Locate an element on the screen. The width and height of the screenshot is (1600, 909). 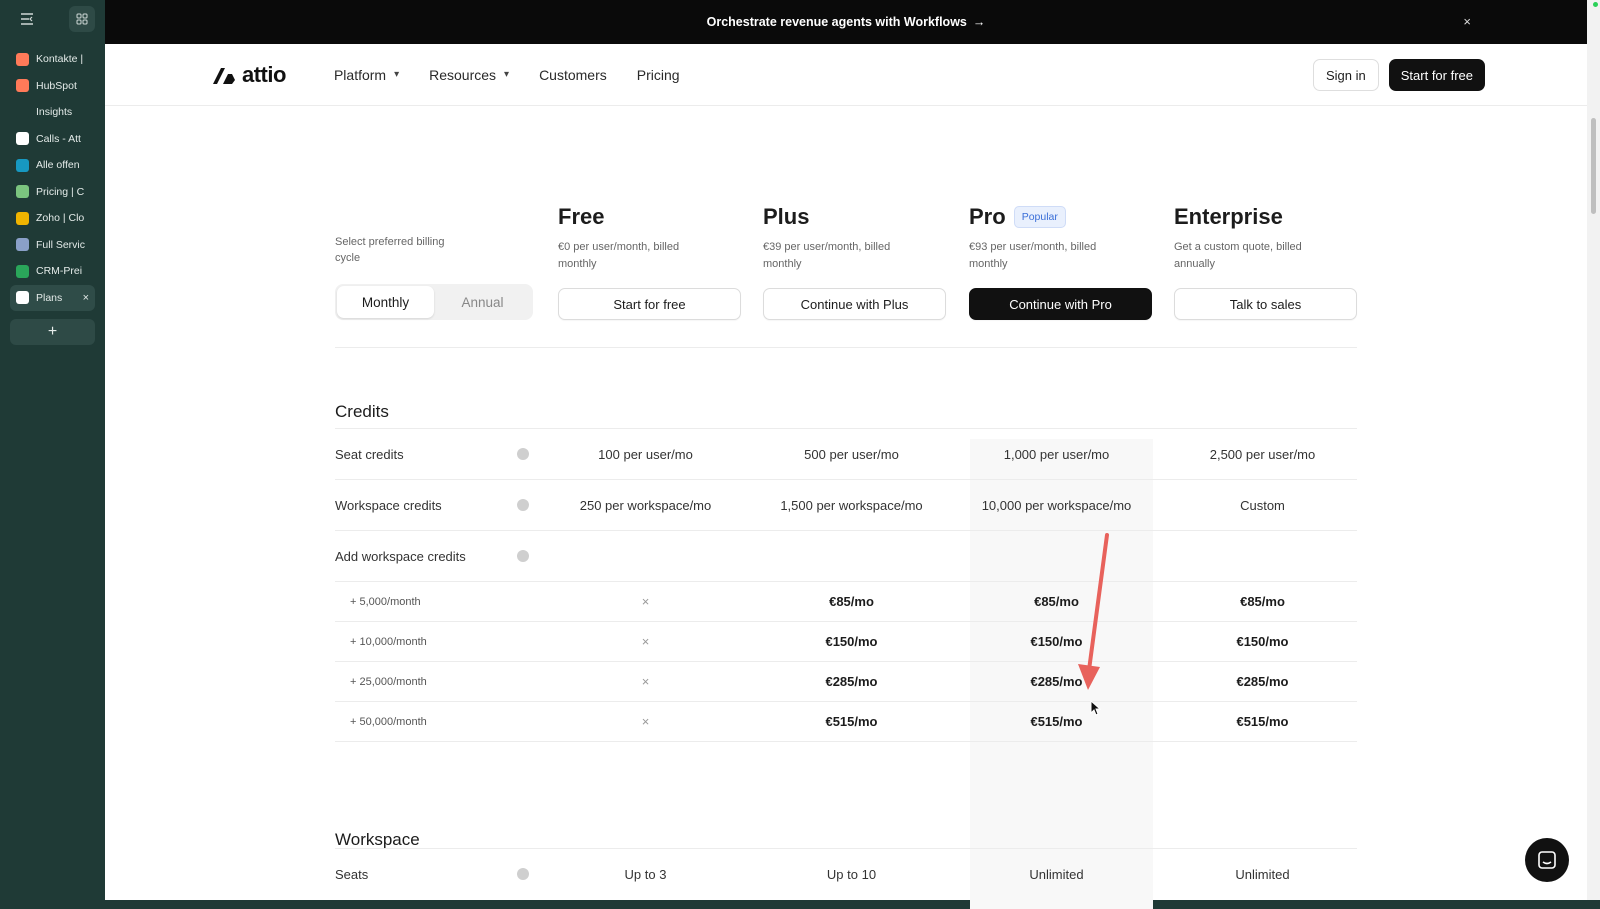
table-row: Seats Up to 3 Up to 10 Unlimited Unlimited is located at coordinates (846, 873).